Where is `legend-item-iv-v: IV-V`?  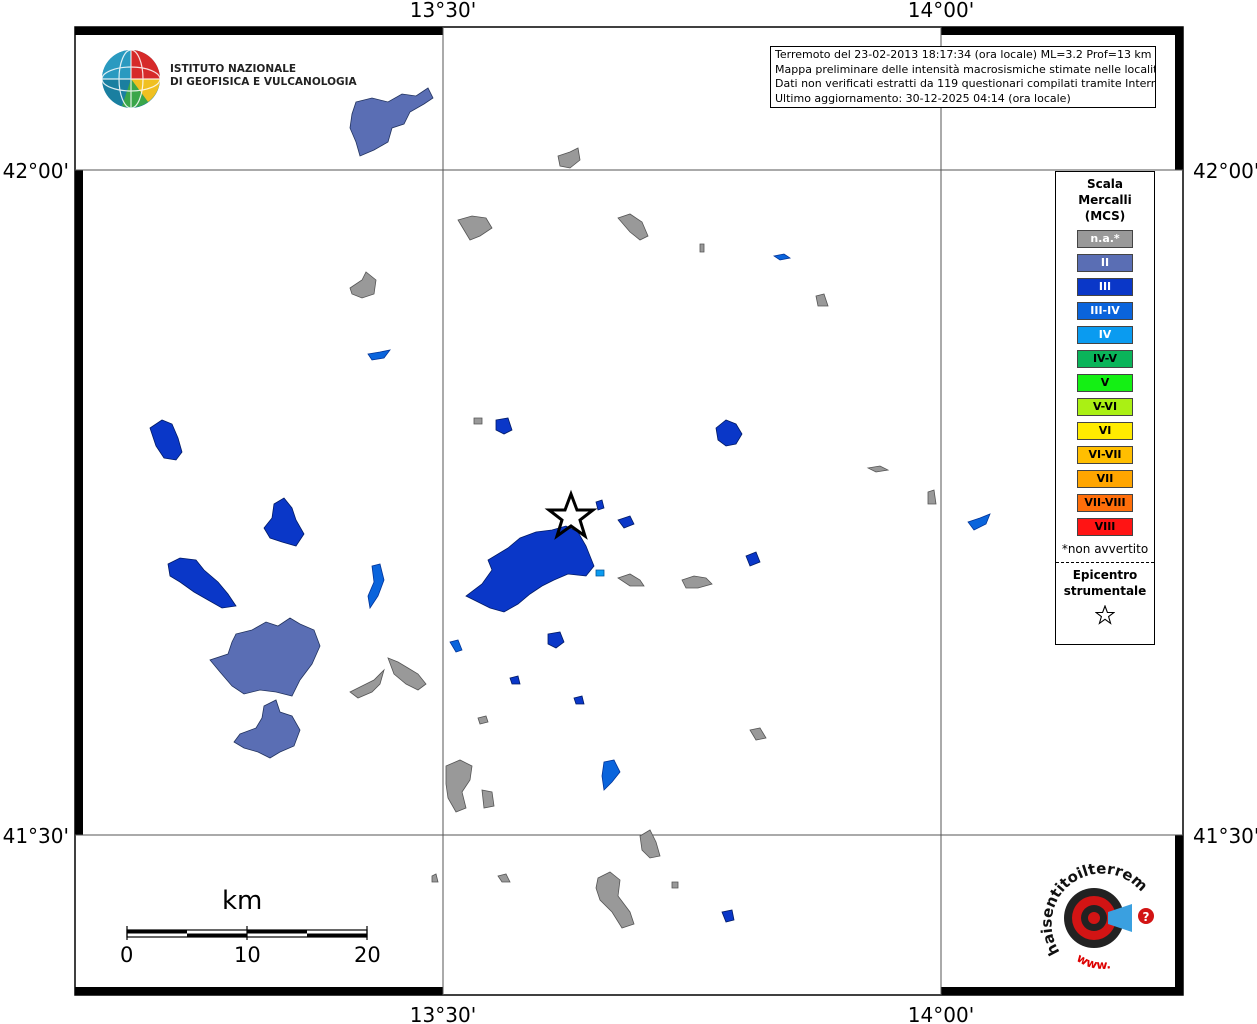 legend-item-iv-v: IV-V is located at coordinates (1105, 359).